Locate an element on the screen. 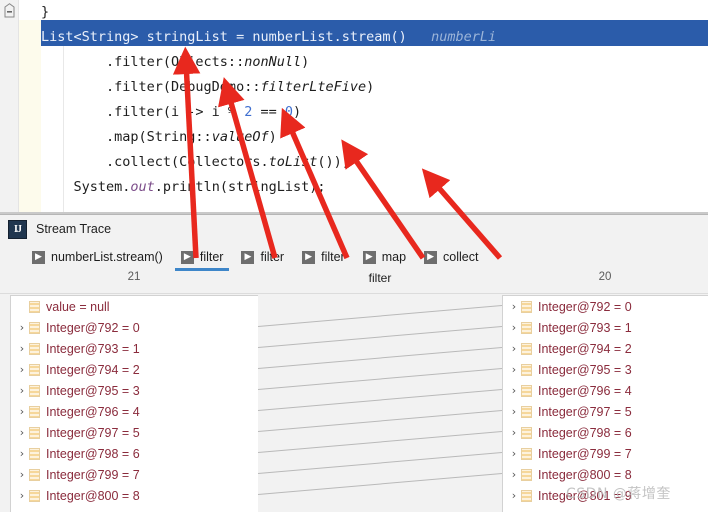 Image resolution: width=708 pixels, height=512 pixels. stream-tab-filter-2: ▶ filter is located at coordinates (262, 257).